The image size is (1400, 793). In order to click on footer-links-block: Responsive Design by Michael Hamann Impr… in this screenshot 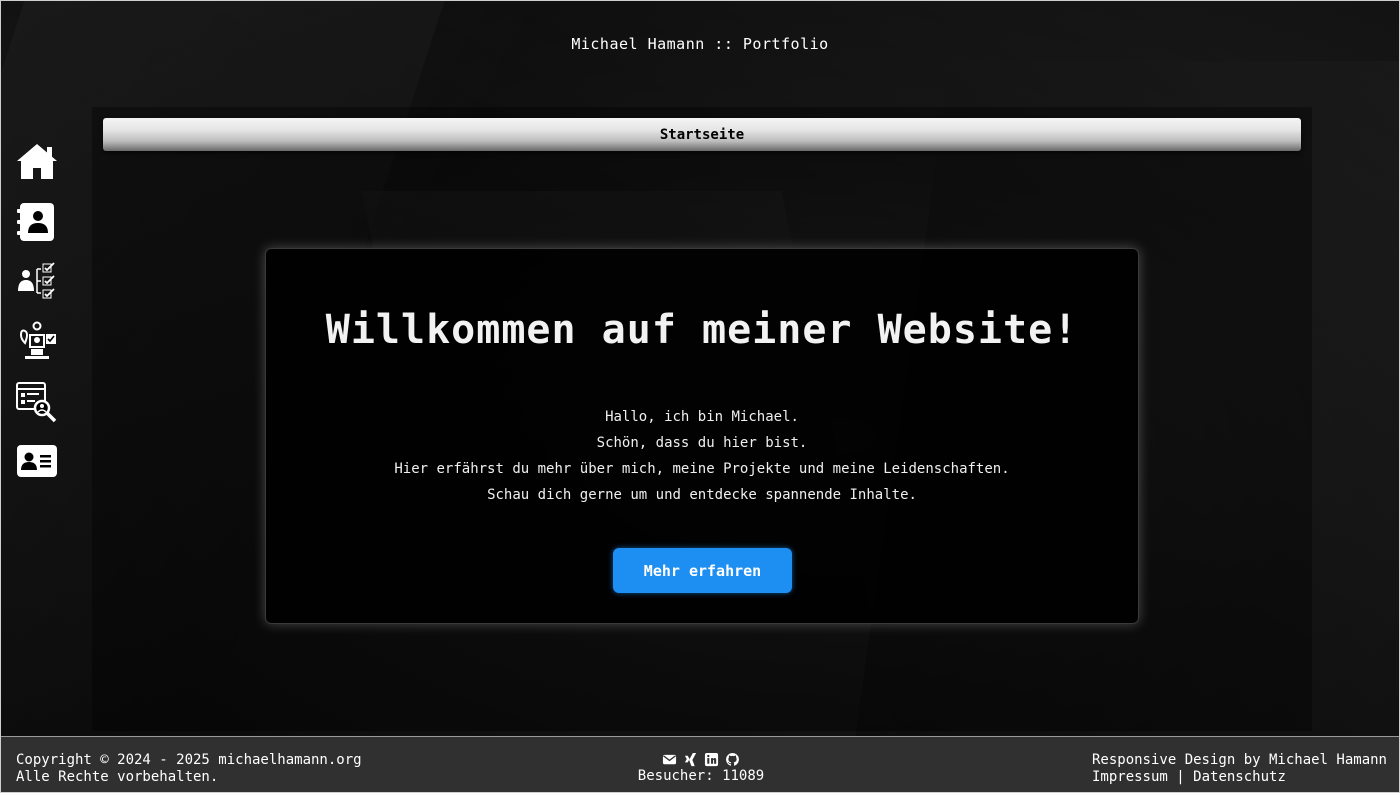, I will do `click(1239, 769)`.